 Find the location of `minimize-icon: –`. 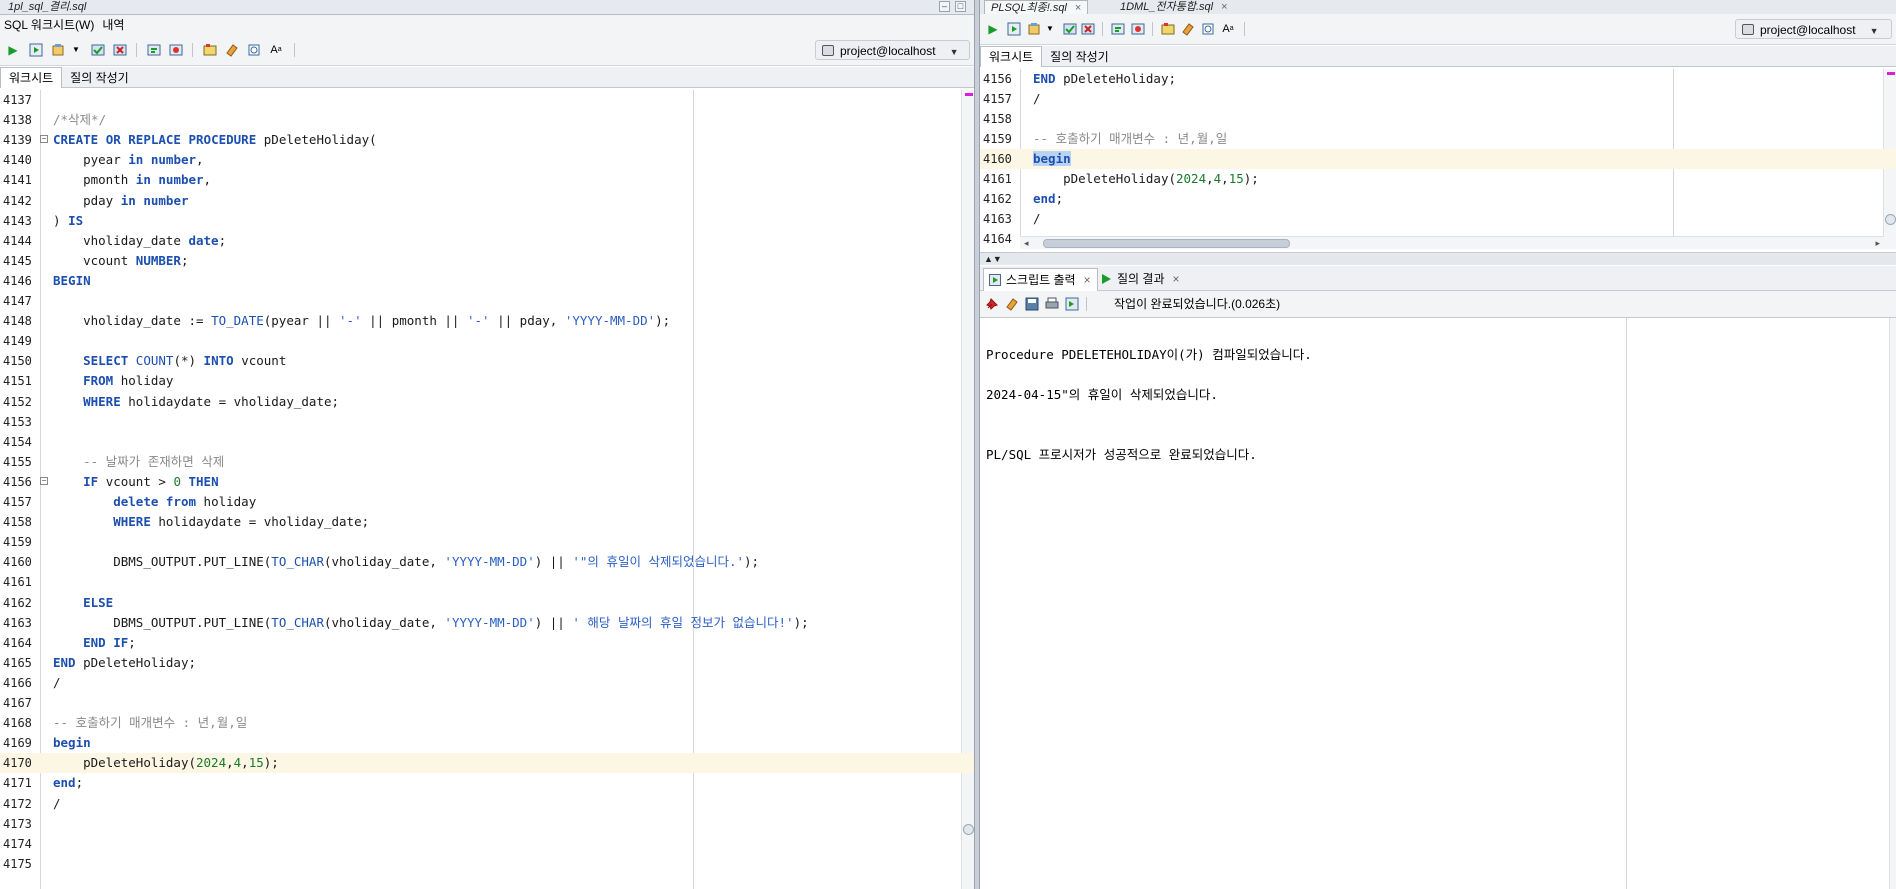

minimize-icon: – is located at coordinates (944, 6).